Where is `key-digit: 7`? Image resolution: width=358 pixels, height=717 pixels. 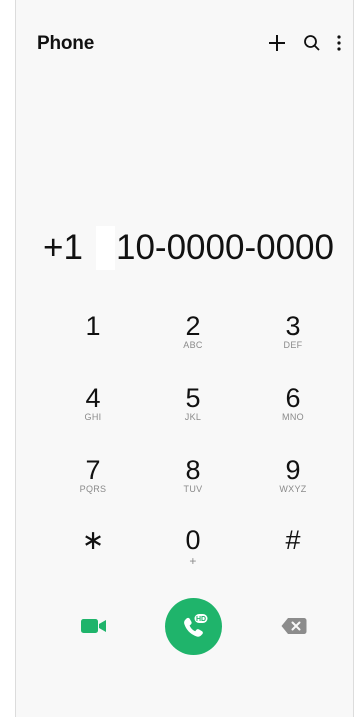 key-digit: 7 is located at coordinates (93, 470).